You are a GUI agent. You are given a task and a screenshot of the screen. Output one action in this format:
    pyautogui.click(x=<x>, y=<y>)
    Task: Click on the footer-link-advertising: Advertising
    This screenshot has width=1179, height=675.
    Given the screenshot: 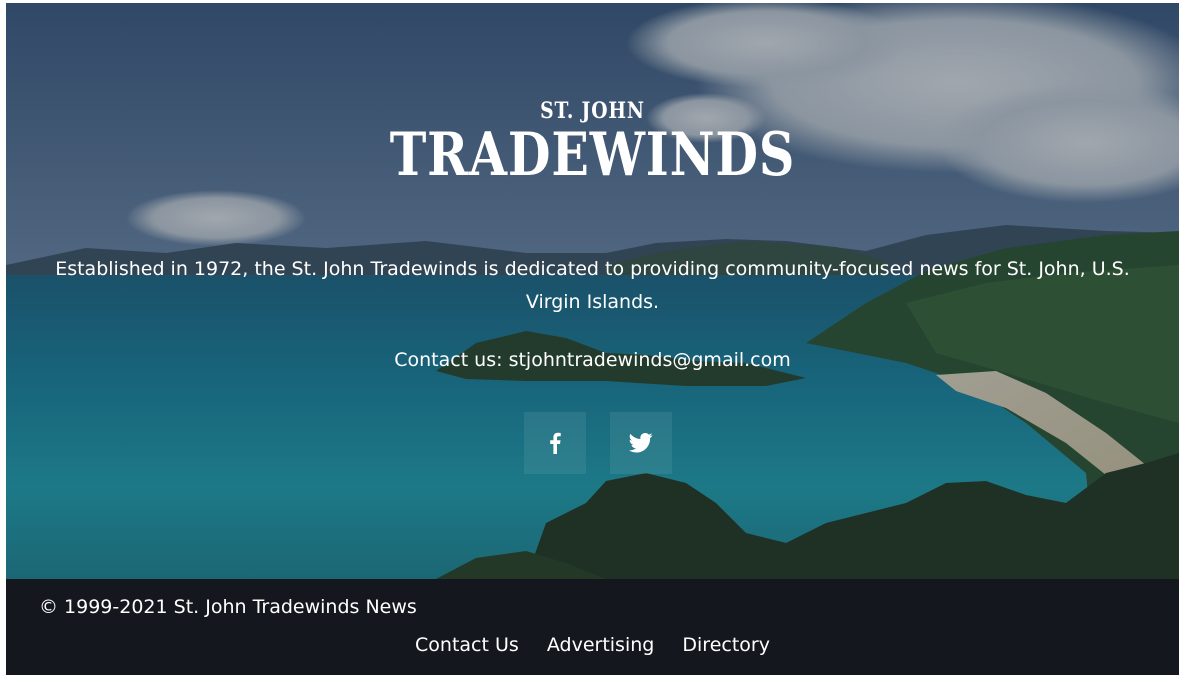 What is the action you would take?
    pyautogui.click(x=600, y=645)
    